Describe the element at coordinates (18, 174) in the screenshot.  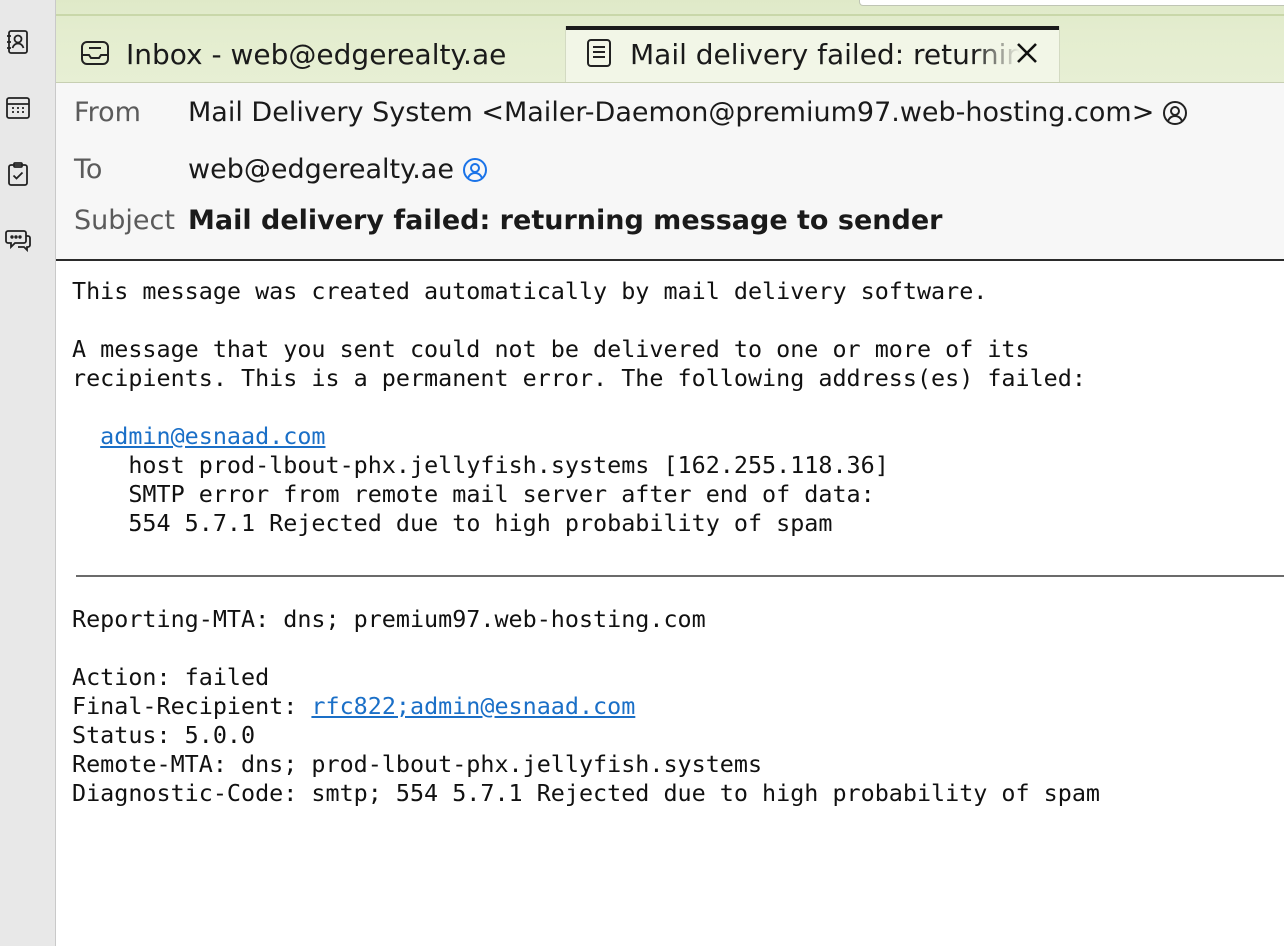
I see `tasks-icon` at that location.